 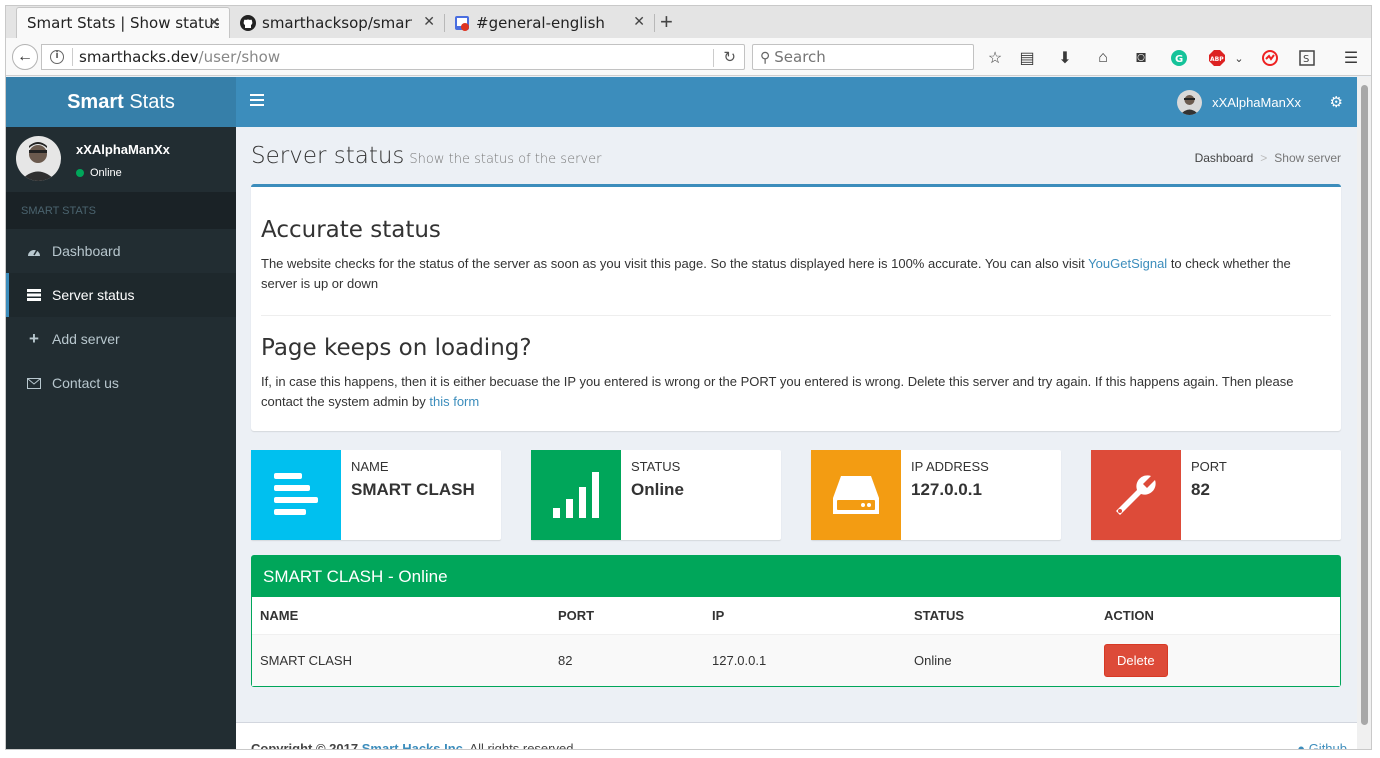 I want to click on sidebar-item-label: Contact us, so click(x=85, y=383).